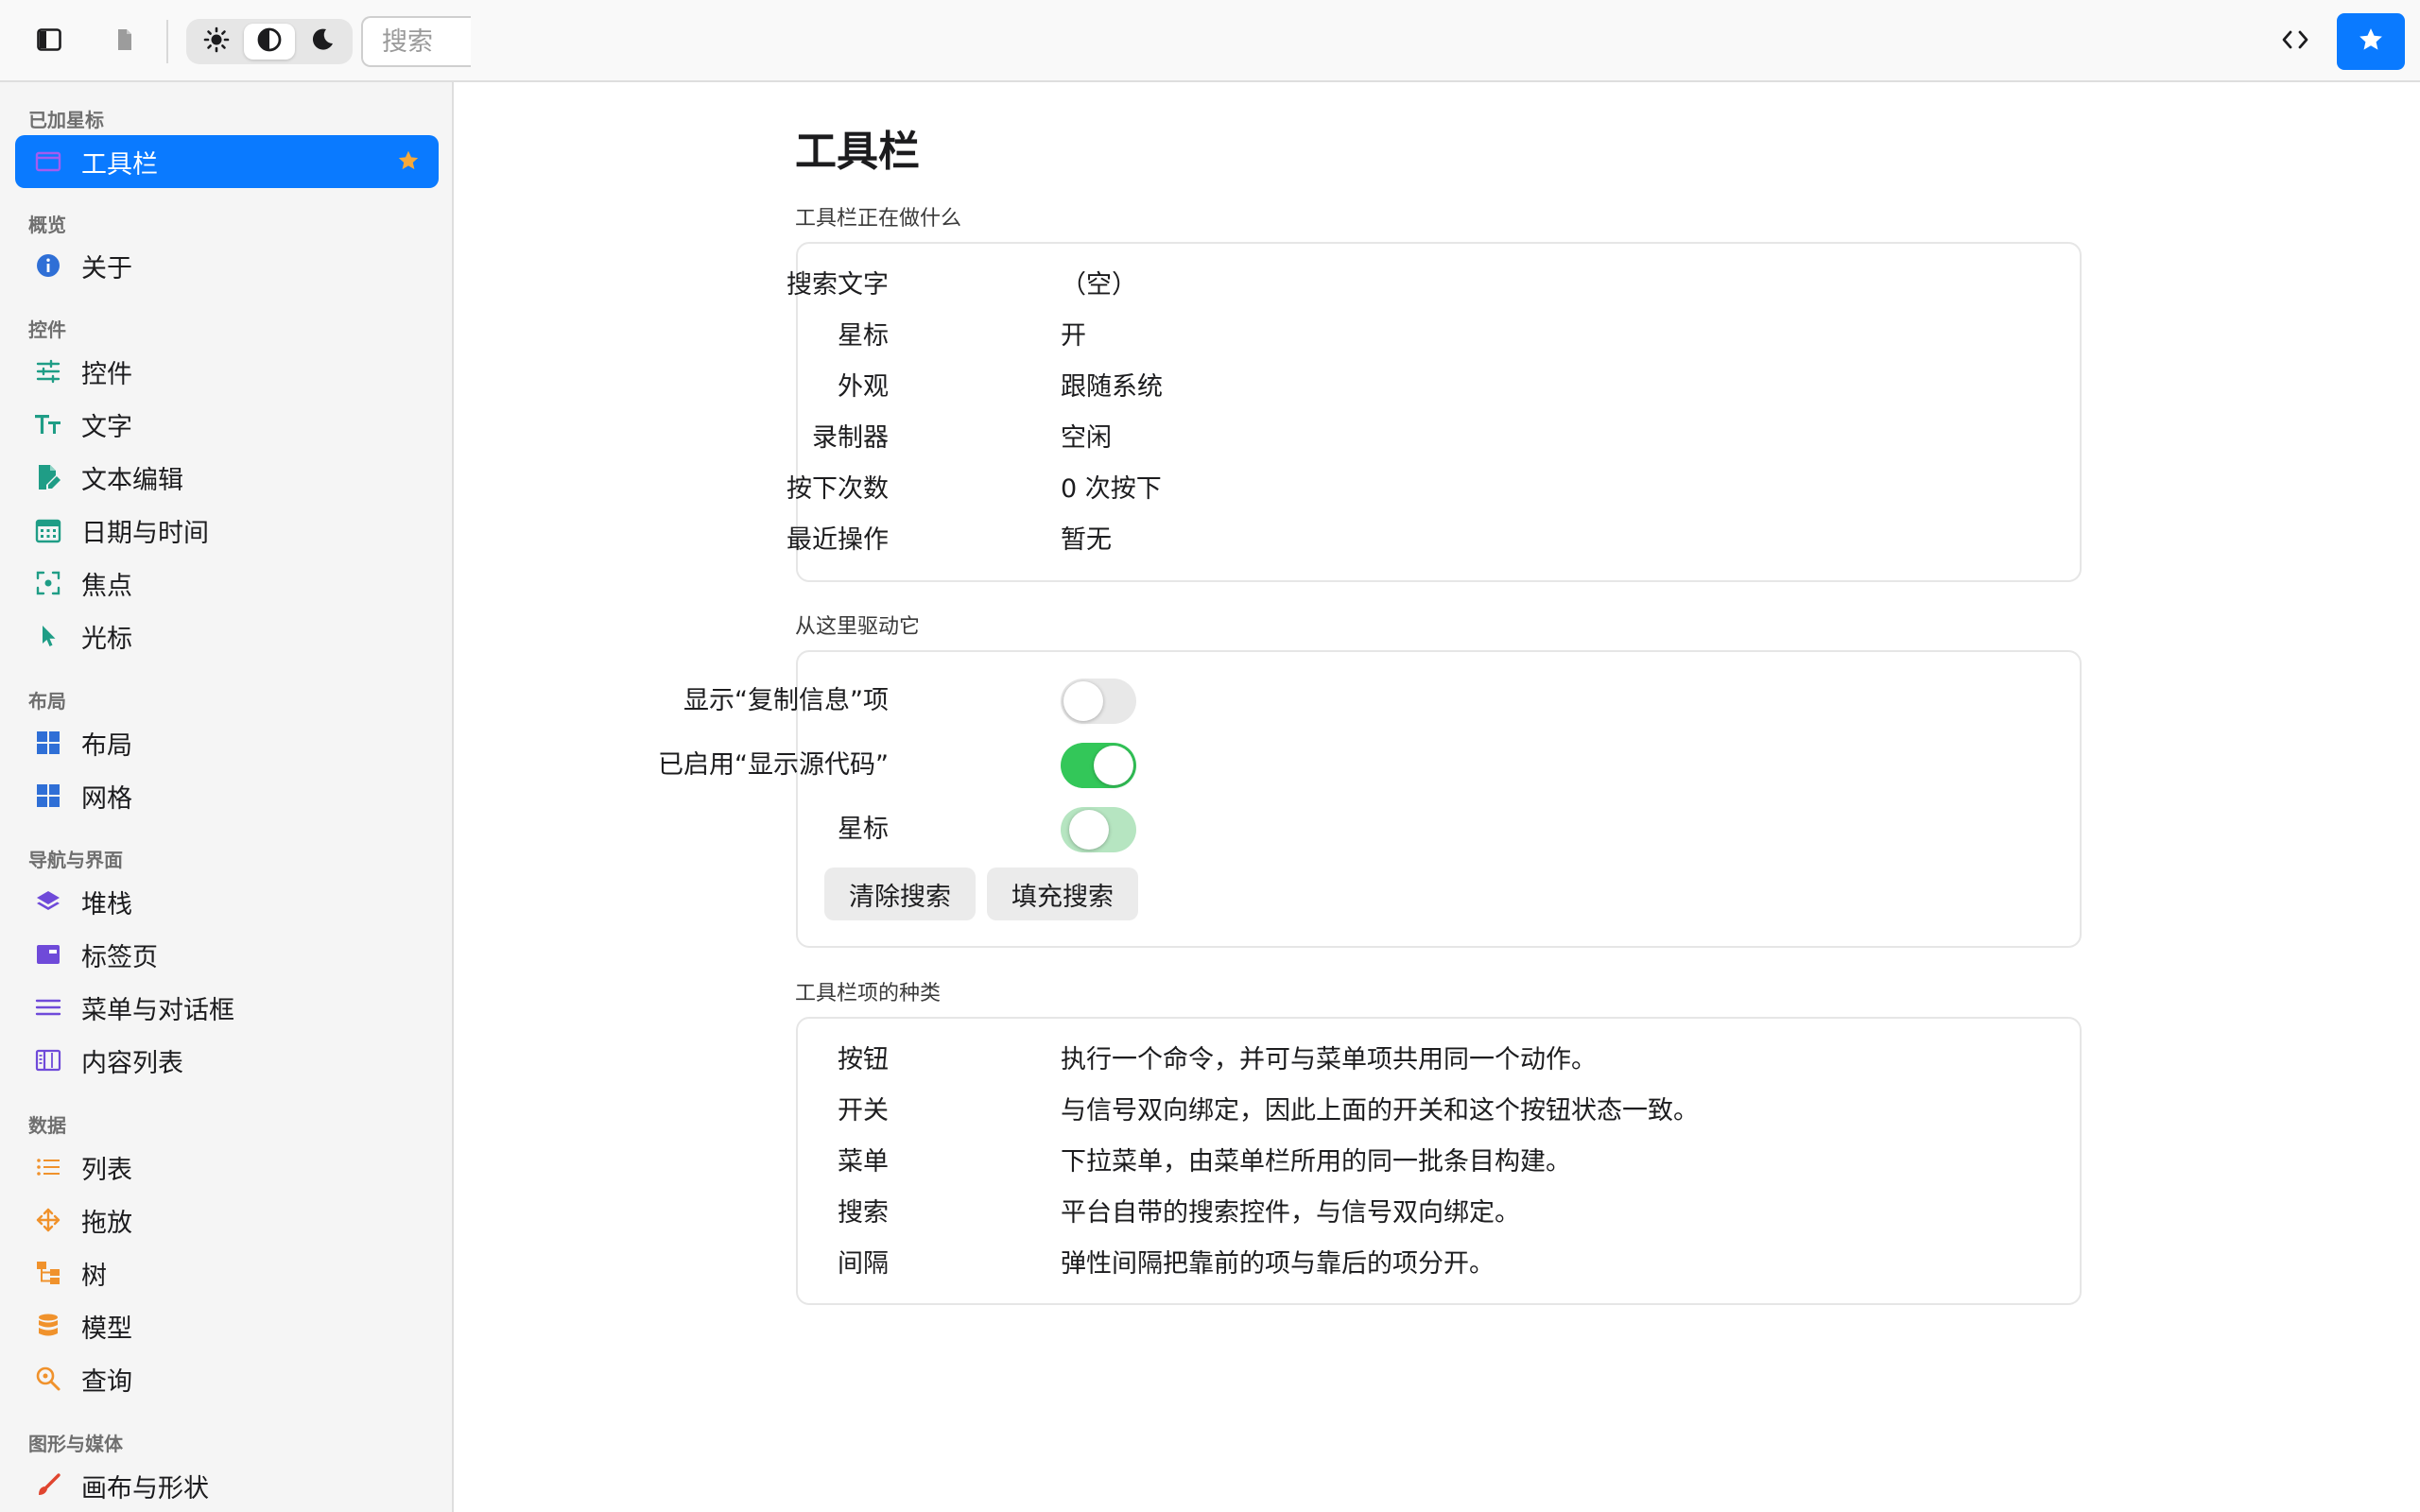  Describe the element at coordinates (227, 1007) in the screenshot. I see `sidebar-item-menus-dialogs: 菜单与对话框` at that location.